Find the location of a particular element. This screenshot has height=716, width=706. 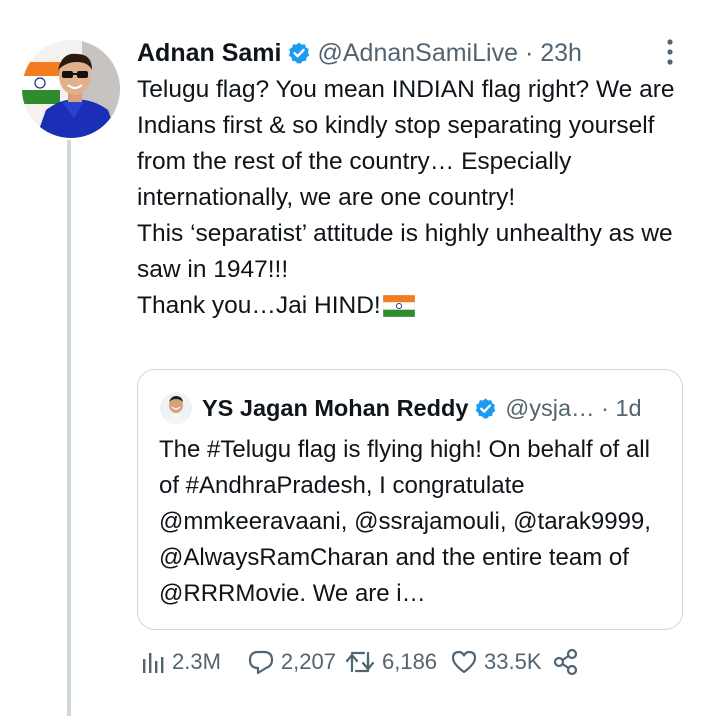

reply-count: 2,207 is located at coordinates (308, 661).